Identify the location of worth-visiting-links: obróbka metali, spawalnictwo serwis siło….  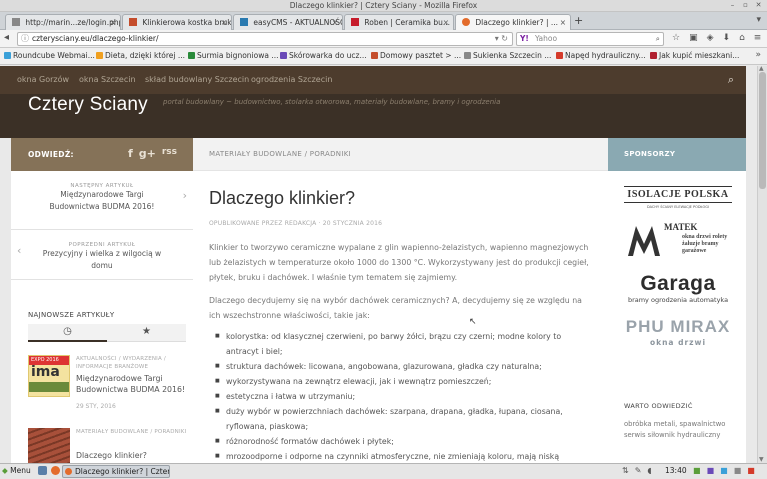
(678, 430).